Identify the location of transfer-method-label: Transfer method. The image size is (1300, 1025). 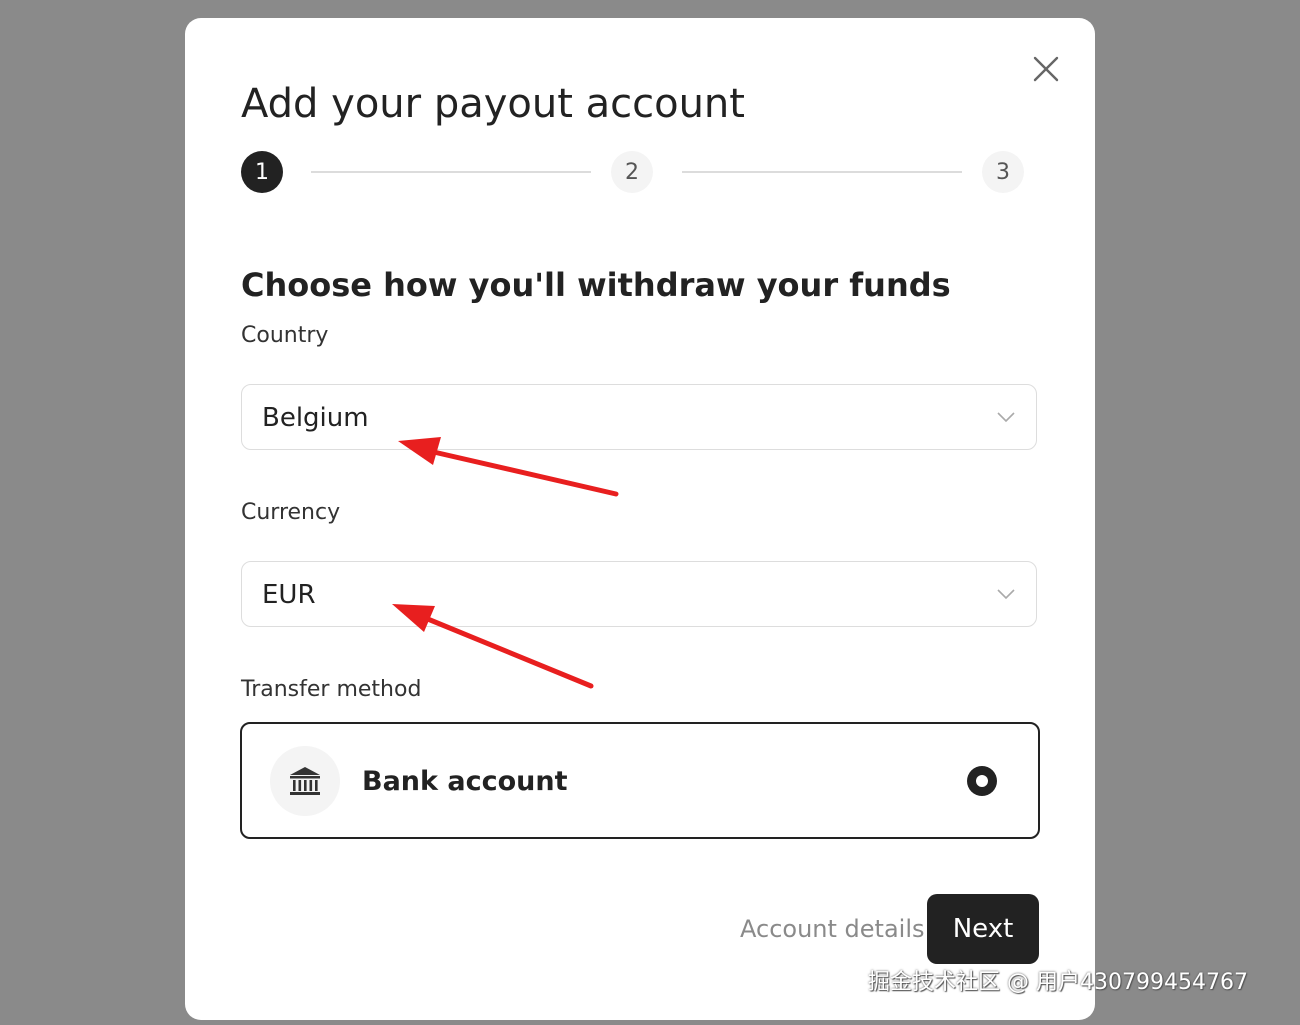
(331, 689).